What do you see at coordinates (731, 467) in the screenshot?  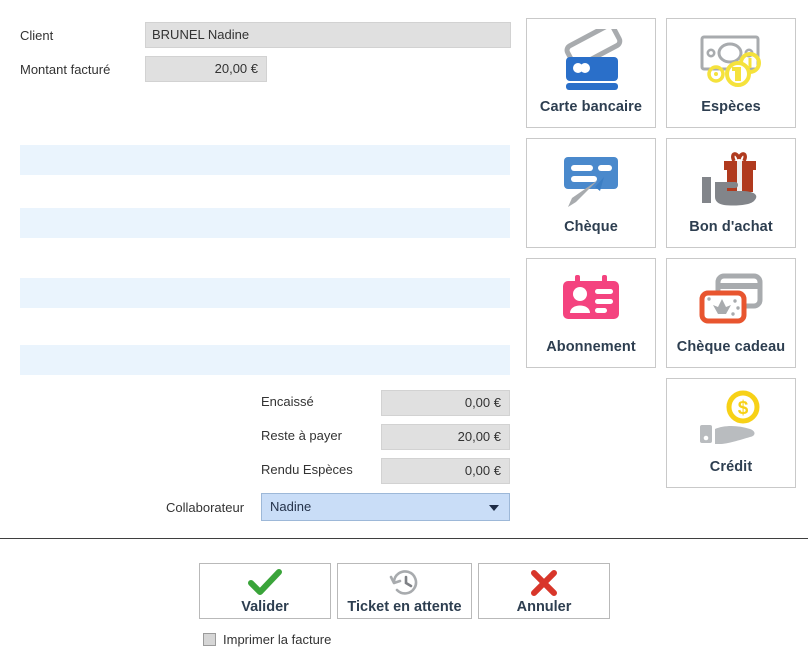 I see `payment-method-label: Crédit` at bounding box center [731, 467].